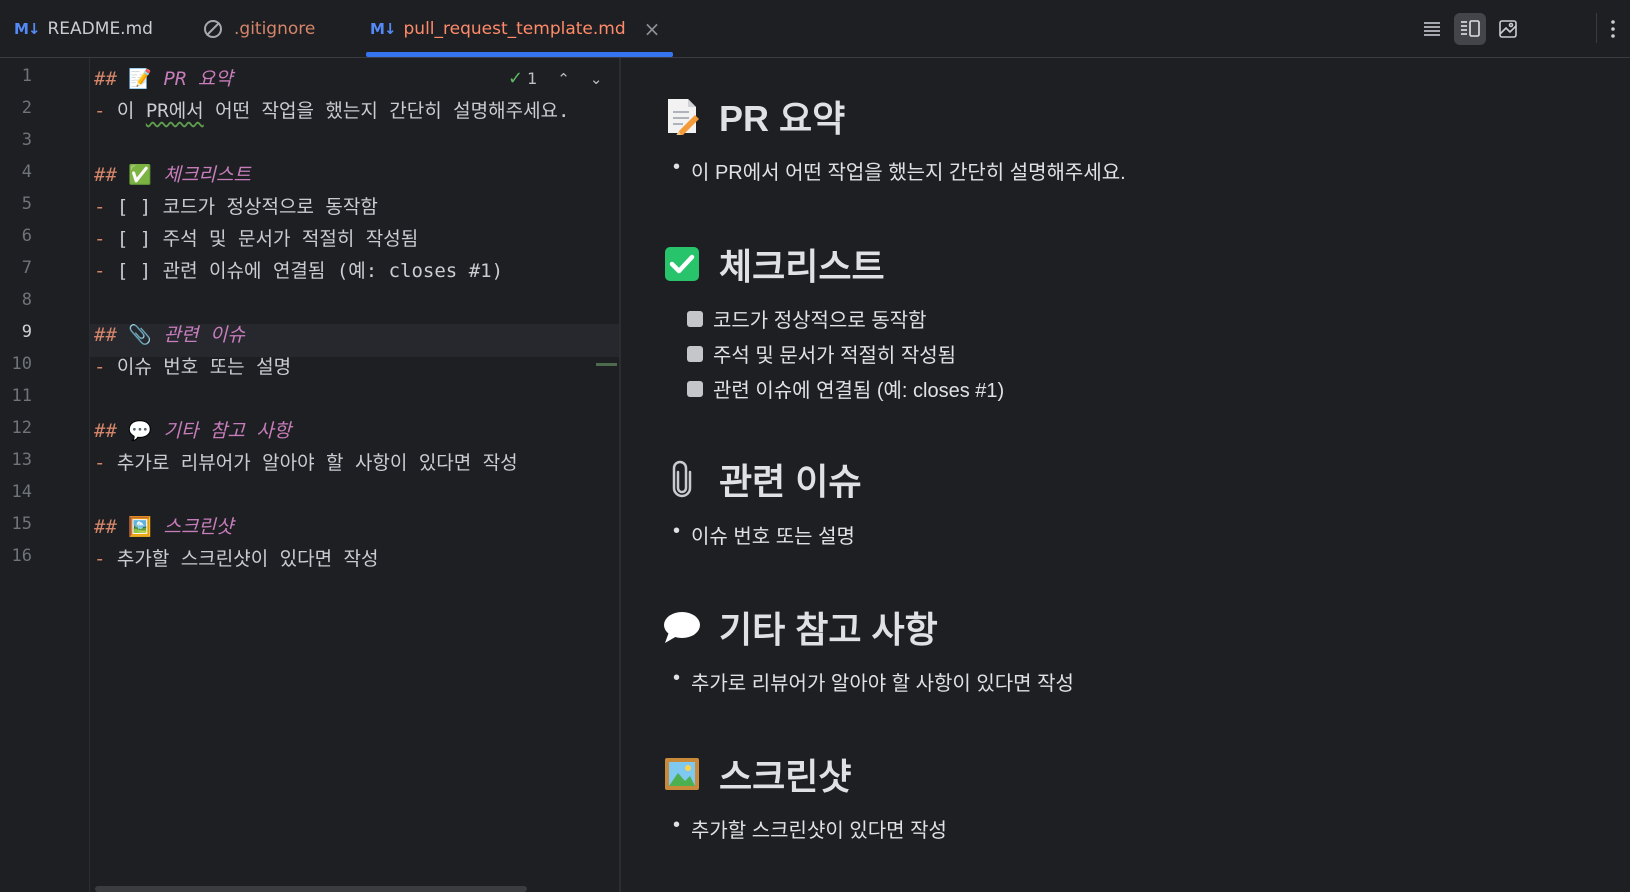 This screenshot has height=892, width=1630. What do you see at coordinates (754, 116) in the screenshot?
I see `preview-heading-pr-summary: PR 요약` at bounding box center [754, 116].